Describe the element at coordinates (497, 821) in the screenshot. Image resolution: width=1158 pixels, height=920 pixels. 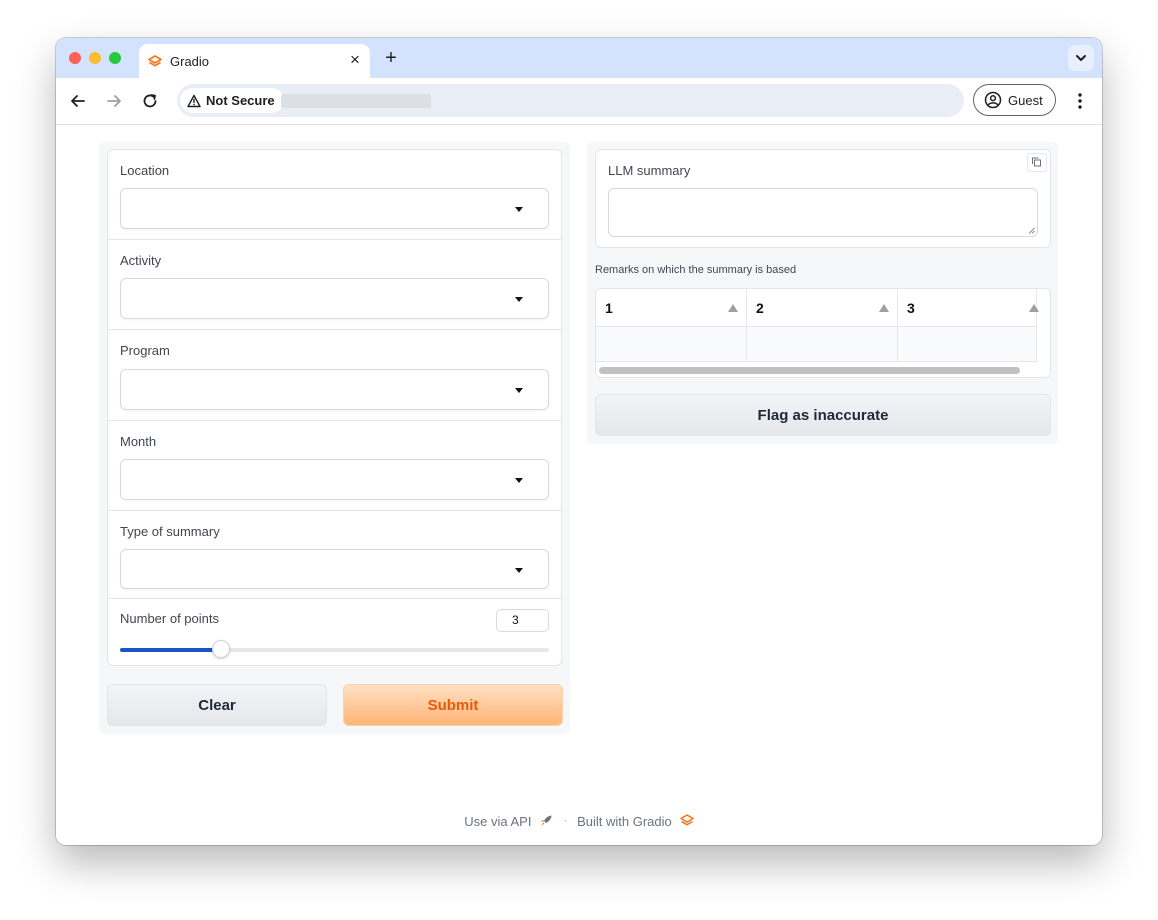
I see `use-api-link: Use via API` at that location.